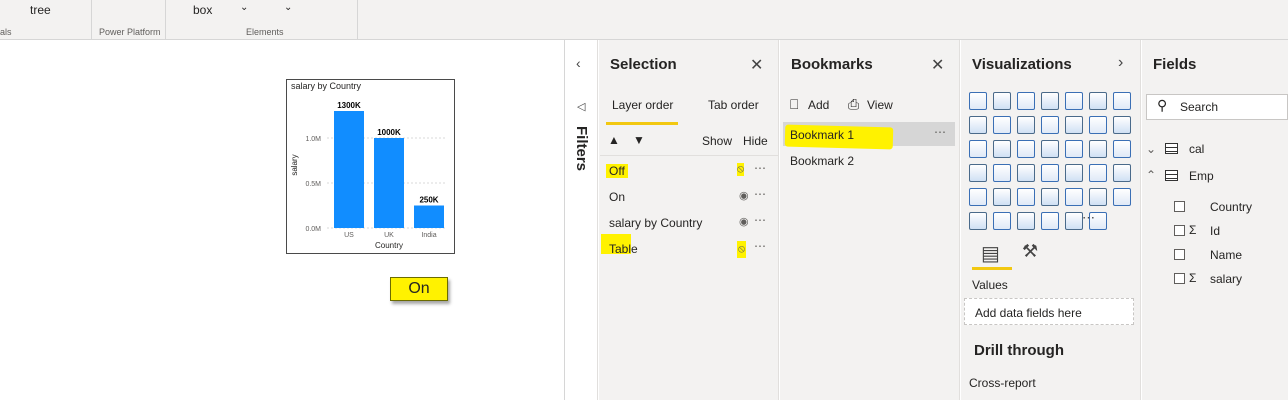 The width and height of the screenshot is (1288, 400). What do you see at coordinates (1196, 149) in the screenshot?
I see `field-table-cal: cal` at bounding box center [1196, 149].